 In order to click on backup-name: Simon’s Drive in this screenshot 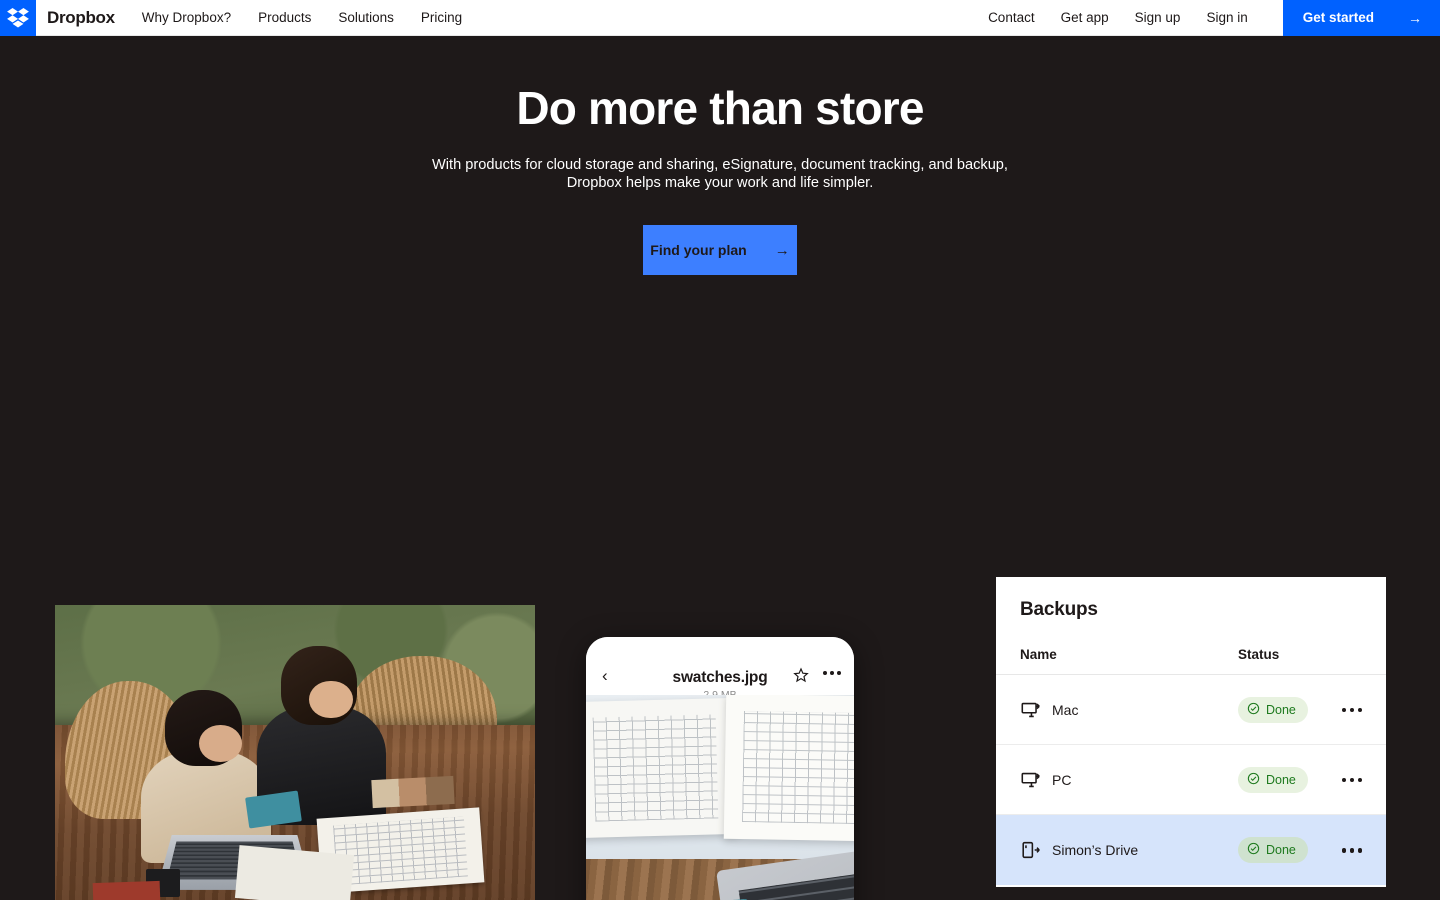, I will do `click(1095, 850)`.